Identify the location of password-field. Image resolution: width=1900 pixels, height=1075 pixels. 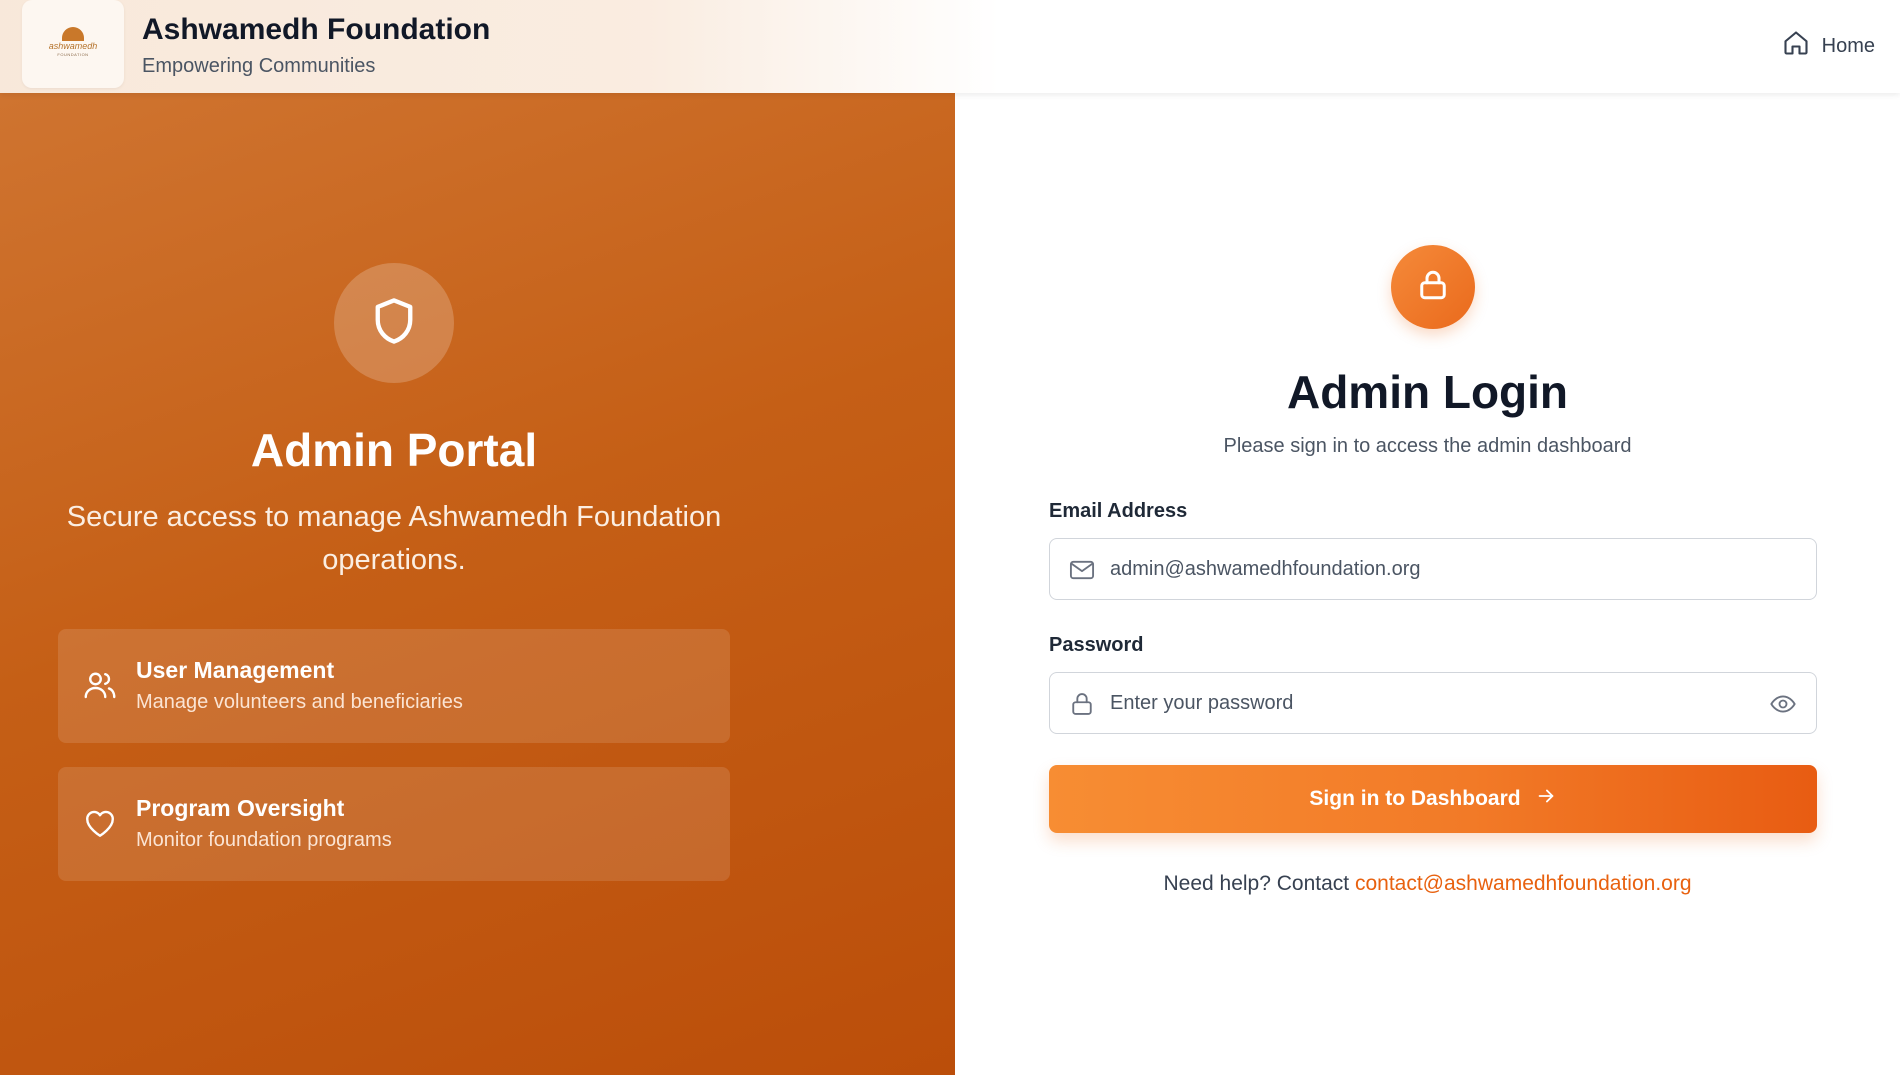
(1433, 703).